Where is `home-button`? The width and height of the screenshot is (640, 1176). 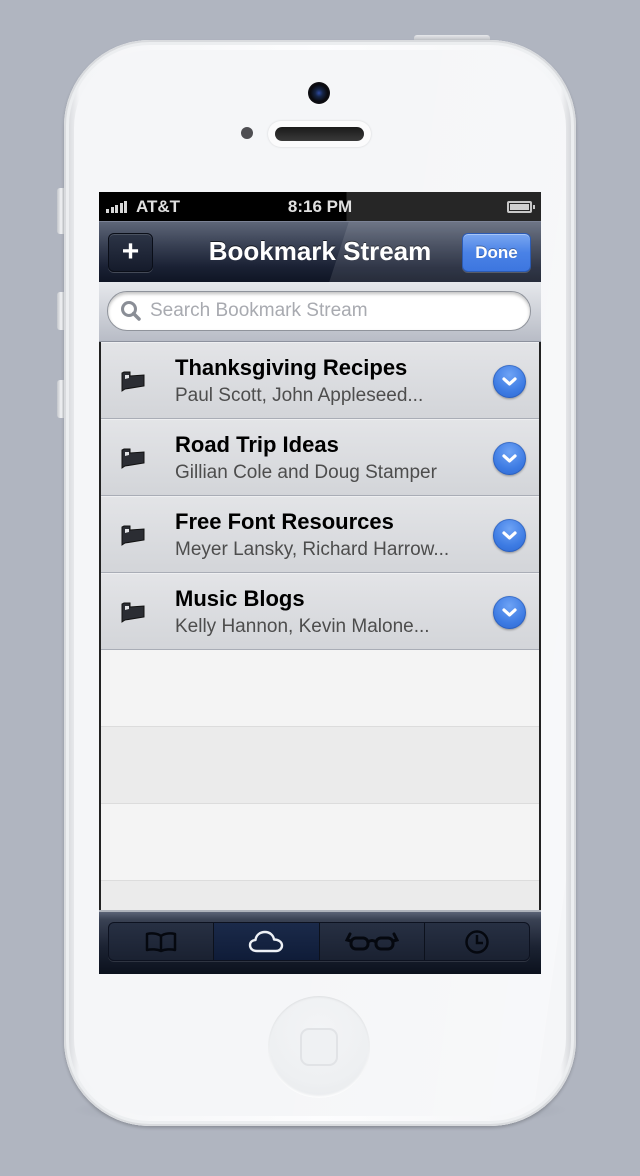 home-button is located at coordinates (319, 1047).